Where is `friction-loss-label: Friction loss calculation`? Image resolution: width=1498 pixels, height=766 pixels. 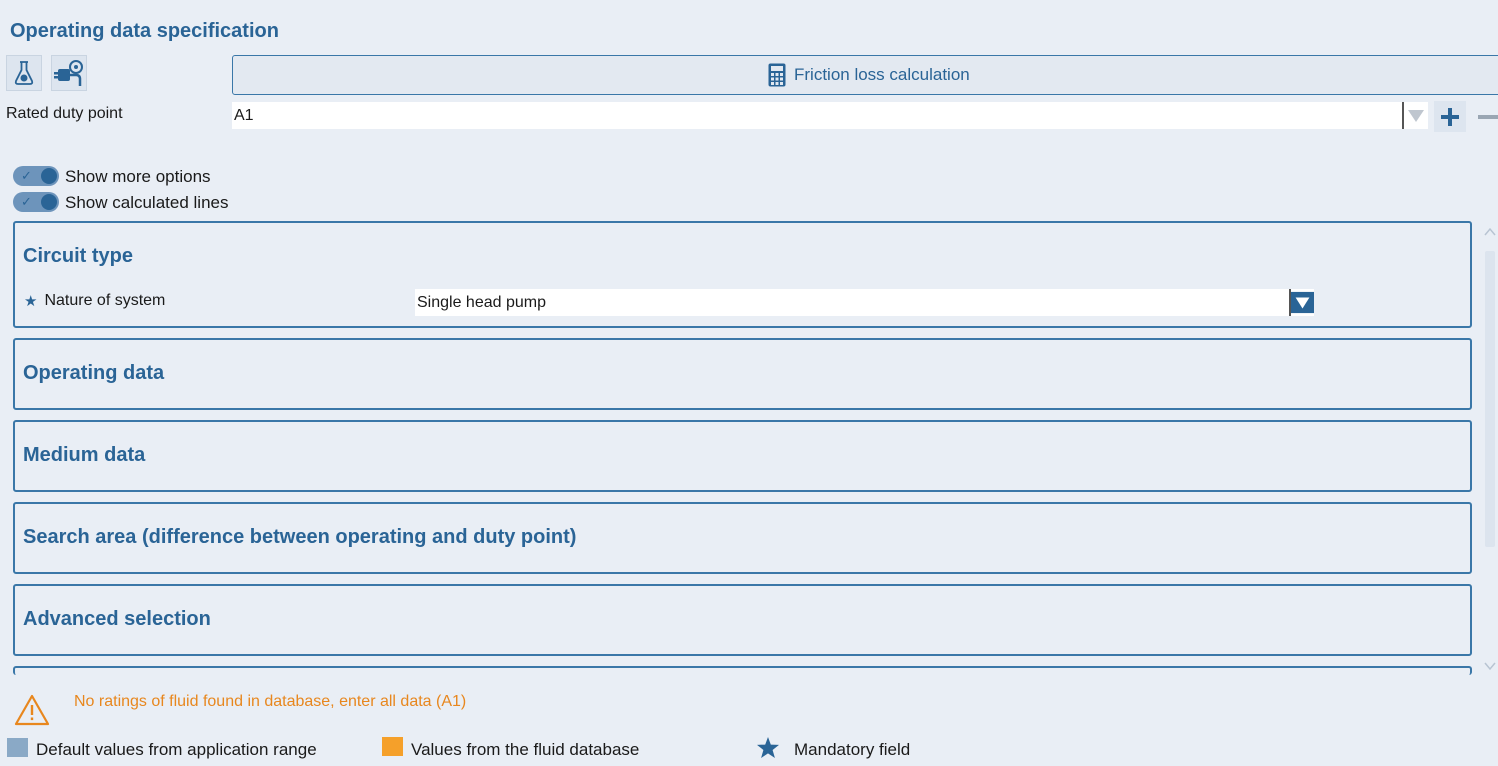
friction-loss-label: Friction loss calculation is located at coordinates (882, 74).